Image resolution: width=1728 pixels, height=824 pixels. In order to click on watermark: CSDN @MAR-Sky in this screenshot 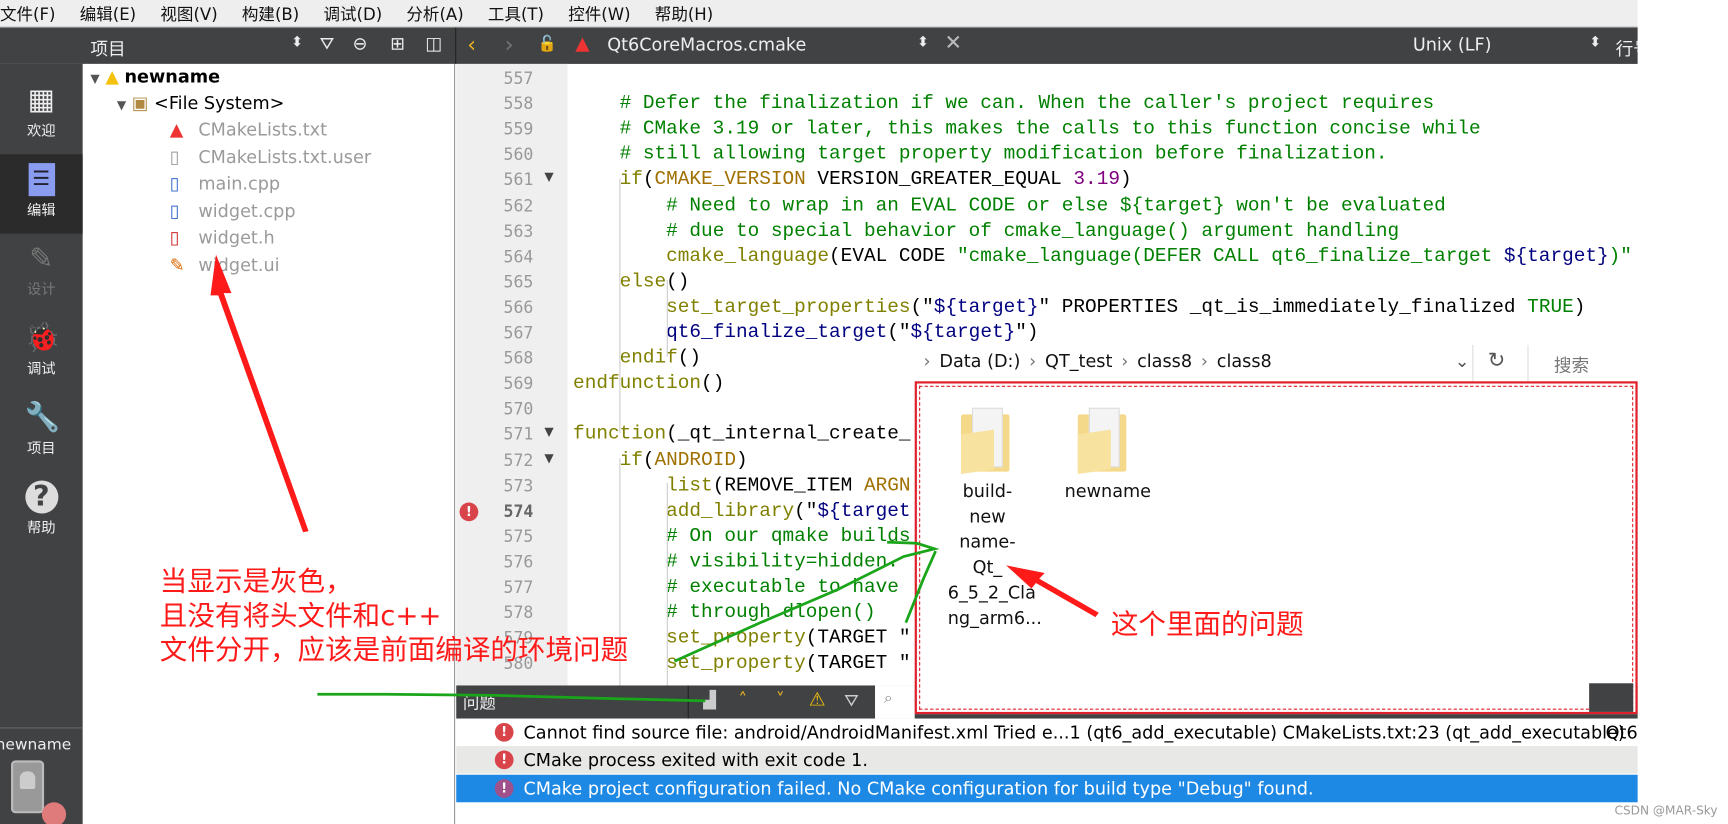, I will do `click(1666, 810)`.